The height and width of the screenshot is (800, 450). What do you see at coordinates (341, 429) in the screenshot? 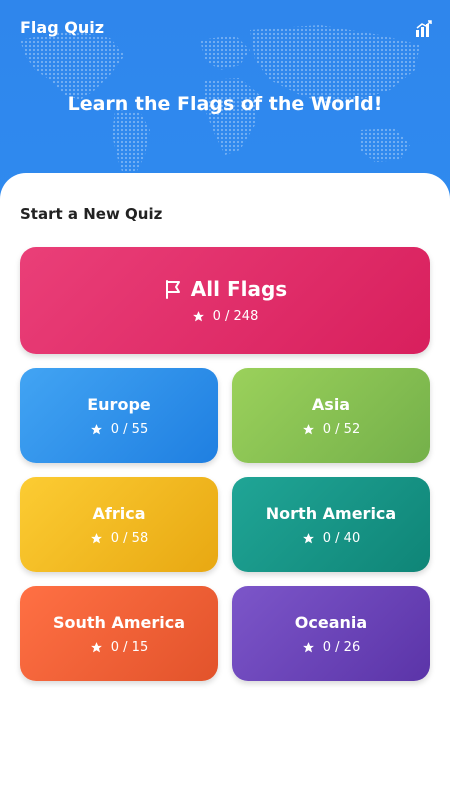
I see `card-score-value: 0 / 52` at bounding box center [341, 429].